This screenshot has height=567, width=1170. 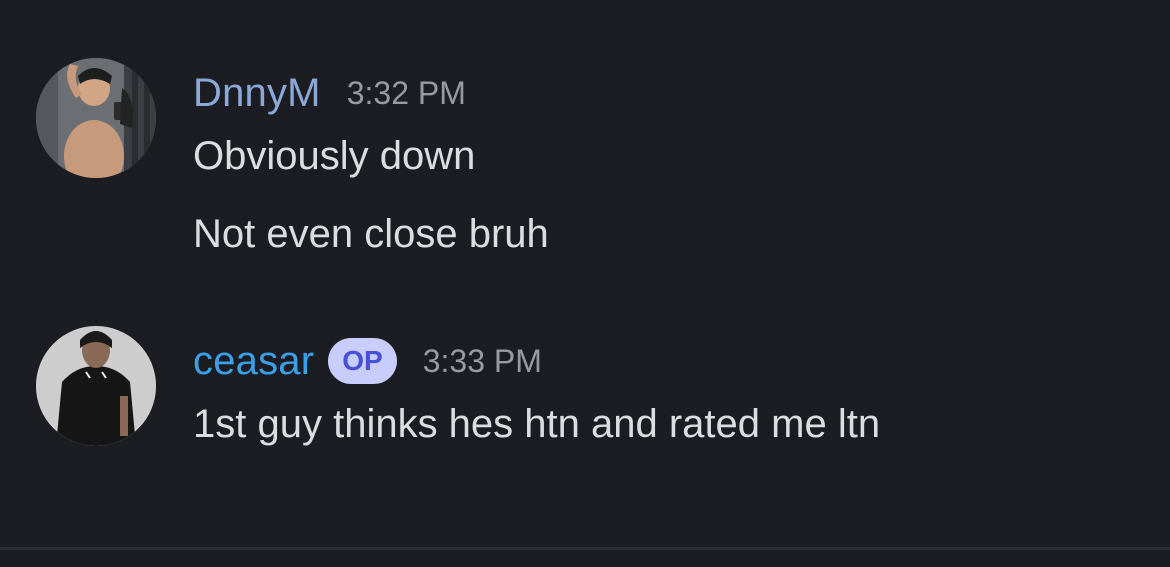 What do you see at coordinates (329, 93) in the screenshot?
I see `message-header: DnnyM 3:32 PM` at bounding box center [329, 93].